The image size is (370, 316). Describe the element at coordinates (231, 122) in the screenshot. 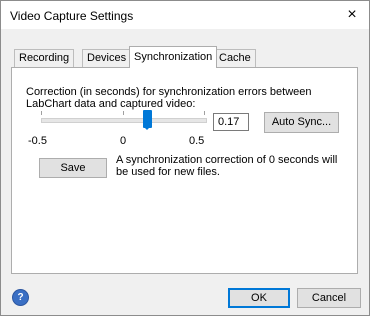

I see `sync-value-field: 0.17` at that location.